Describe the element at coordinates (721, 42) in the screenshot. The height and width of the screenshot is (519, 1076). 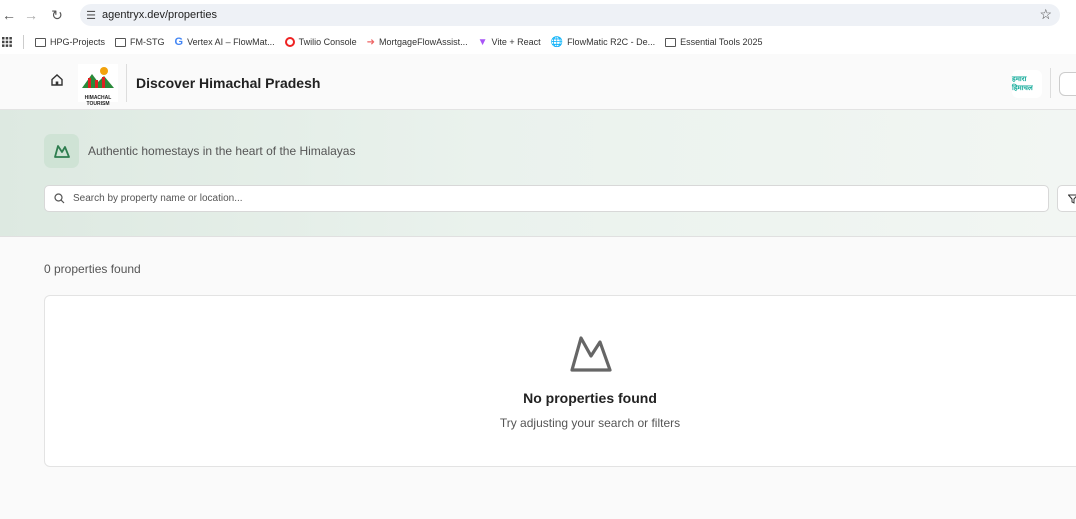
I see `bookmark-label: Essential Tools 2025` at that location.